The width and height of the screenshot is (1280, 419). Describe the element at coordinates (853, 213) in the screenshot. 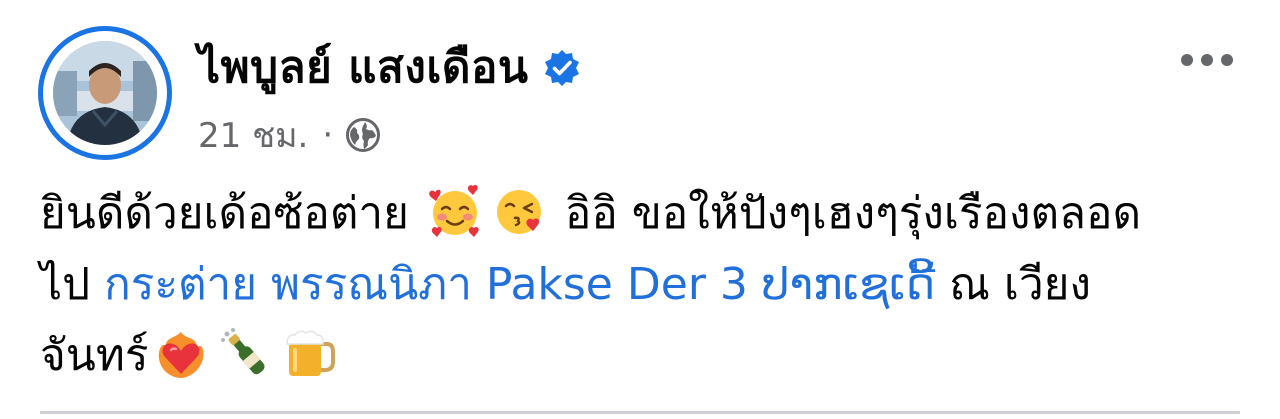

I see `message-text: อิอิ ขอให้ปังๆเฮงๆรุ่งเรืองตลอด` at that location.